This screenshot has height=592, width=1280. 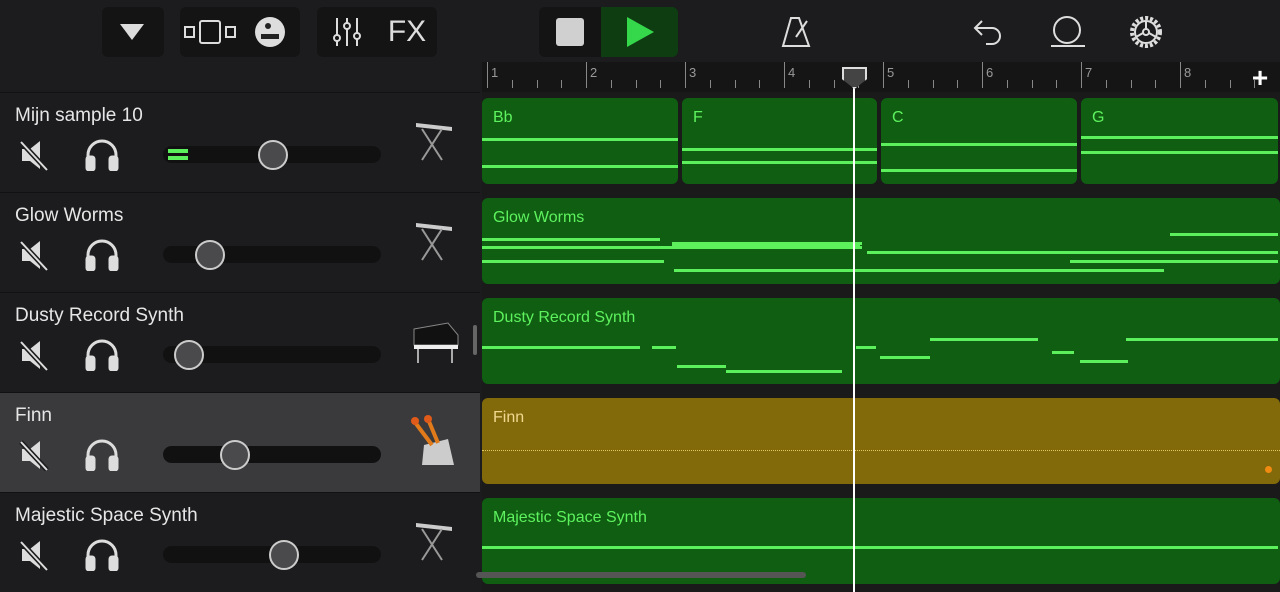 I want to click on play-button, so click(x=639, y=32).